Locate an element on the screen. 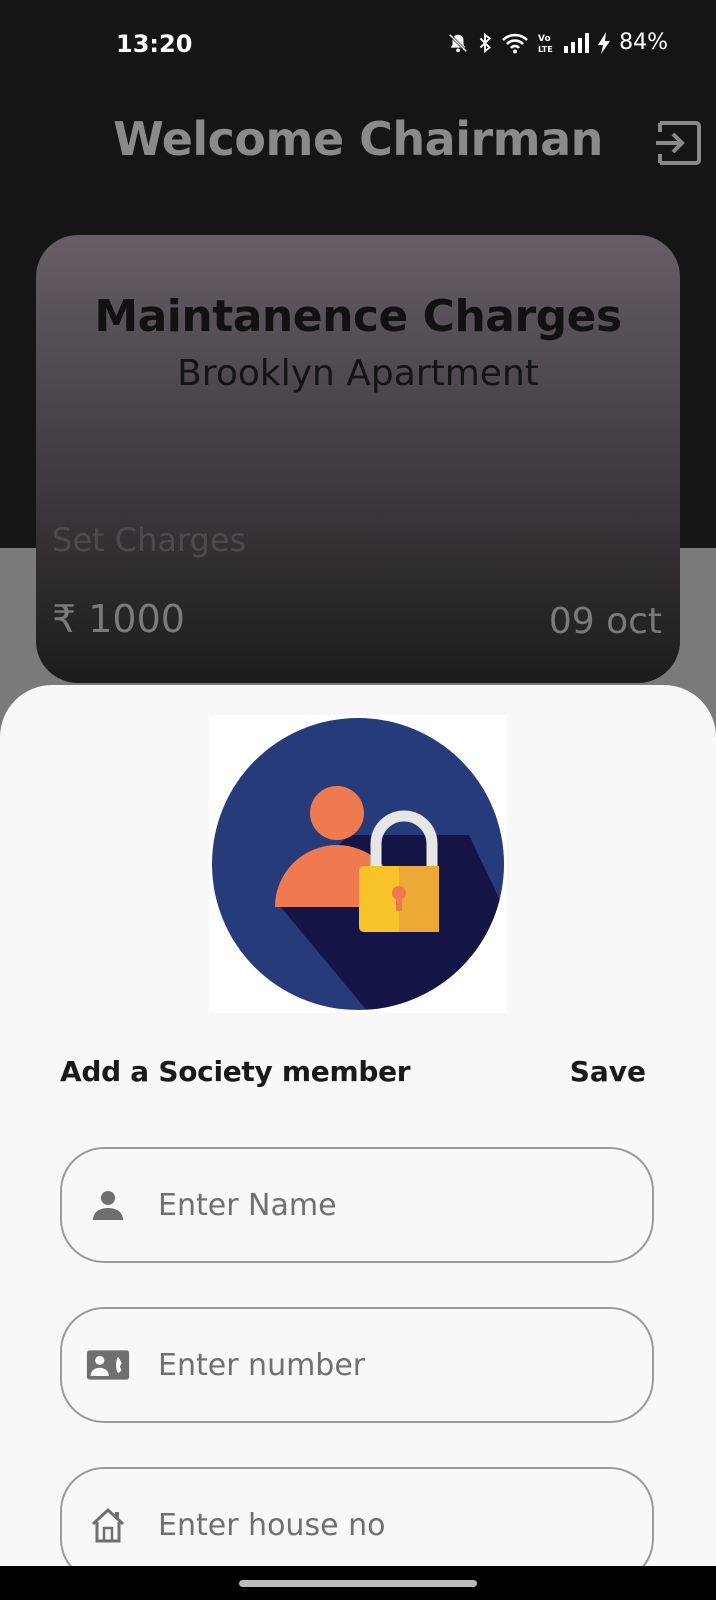 The height and width of the screenshot is (1600, 716). save-button: Save is located at coordinates (608, 1071).